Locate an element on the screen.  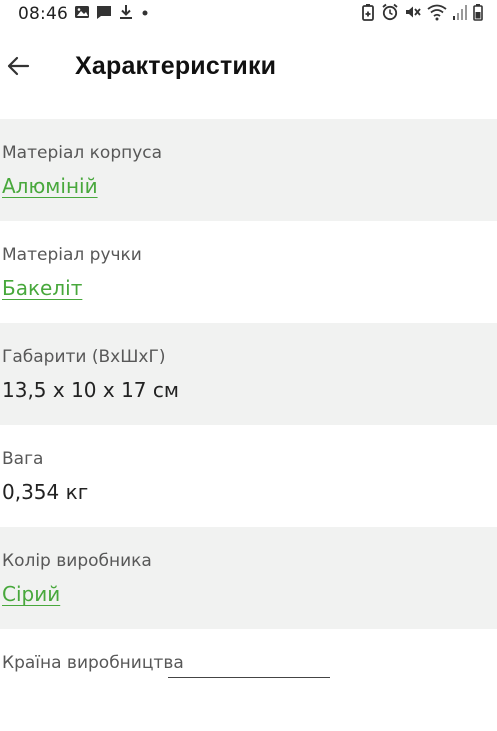
battery-saver-icon is located at coordinates (368, 14).